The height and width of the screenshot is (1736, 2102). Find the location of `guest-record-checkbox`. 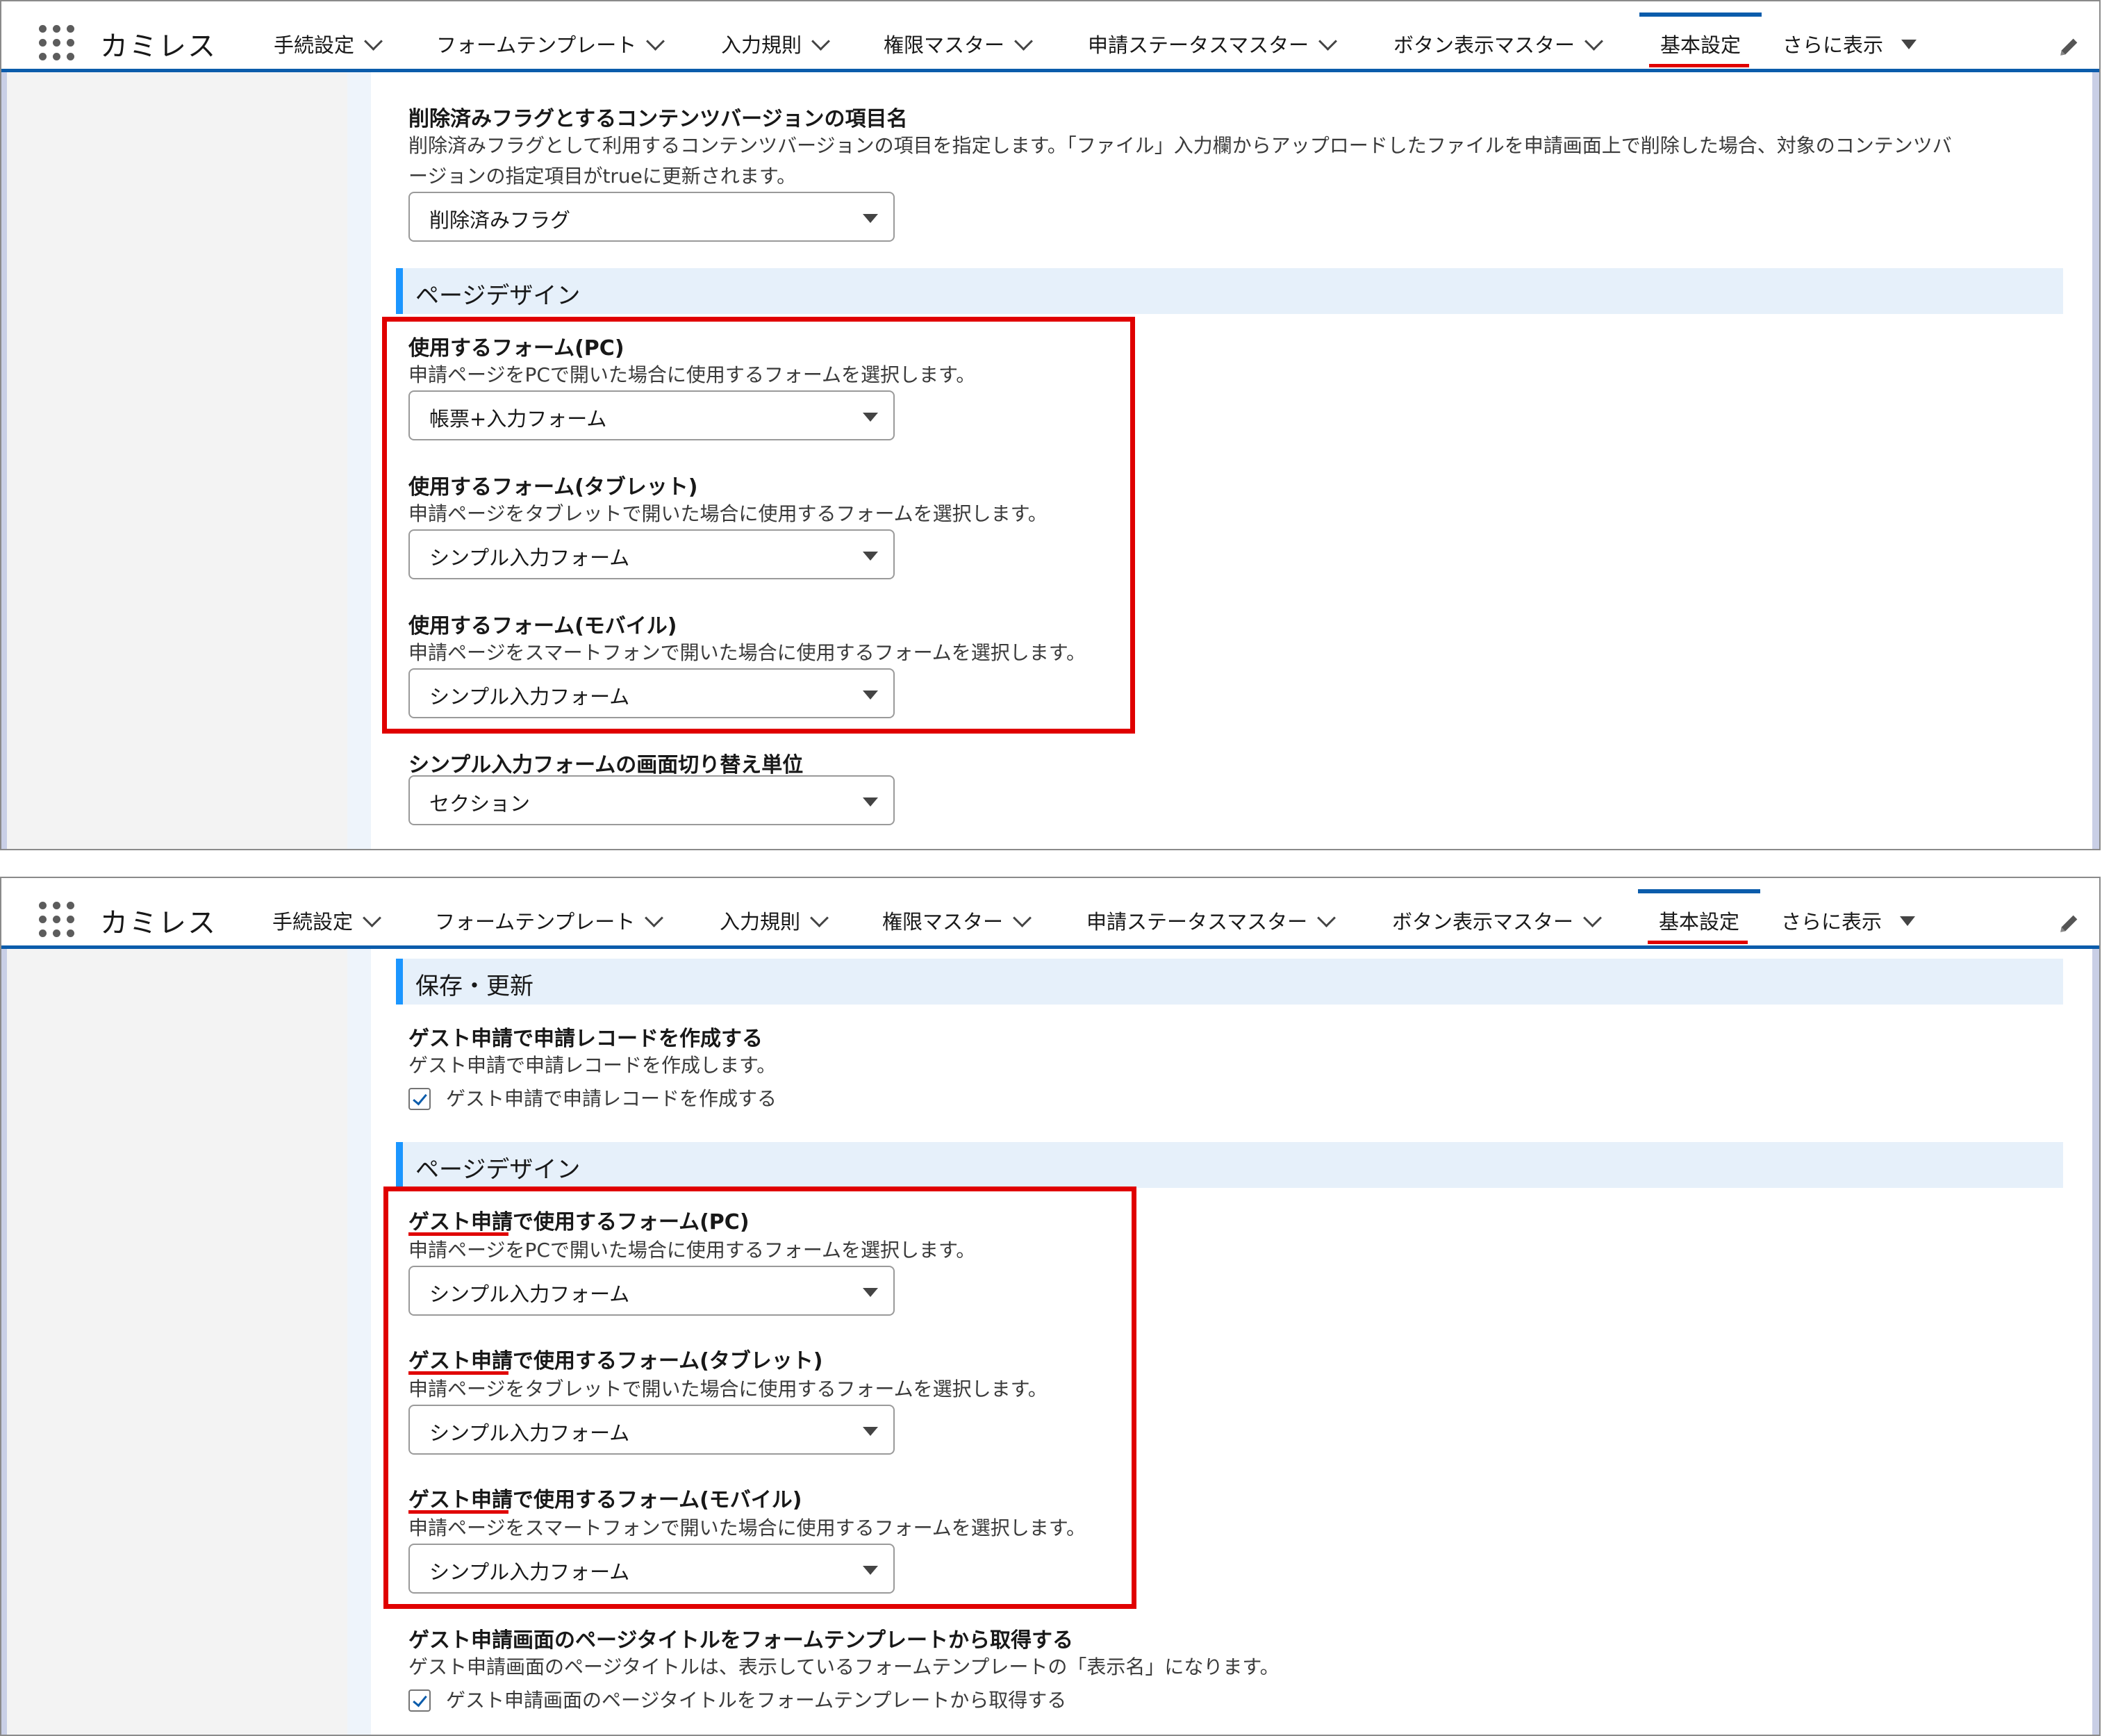

guest-record-checkbox is located at coordinates (419, 1099).